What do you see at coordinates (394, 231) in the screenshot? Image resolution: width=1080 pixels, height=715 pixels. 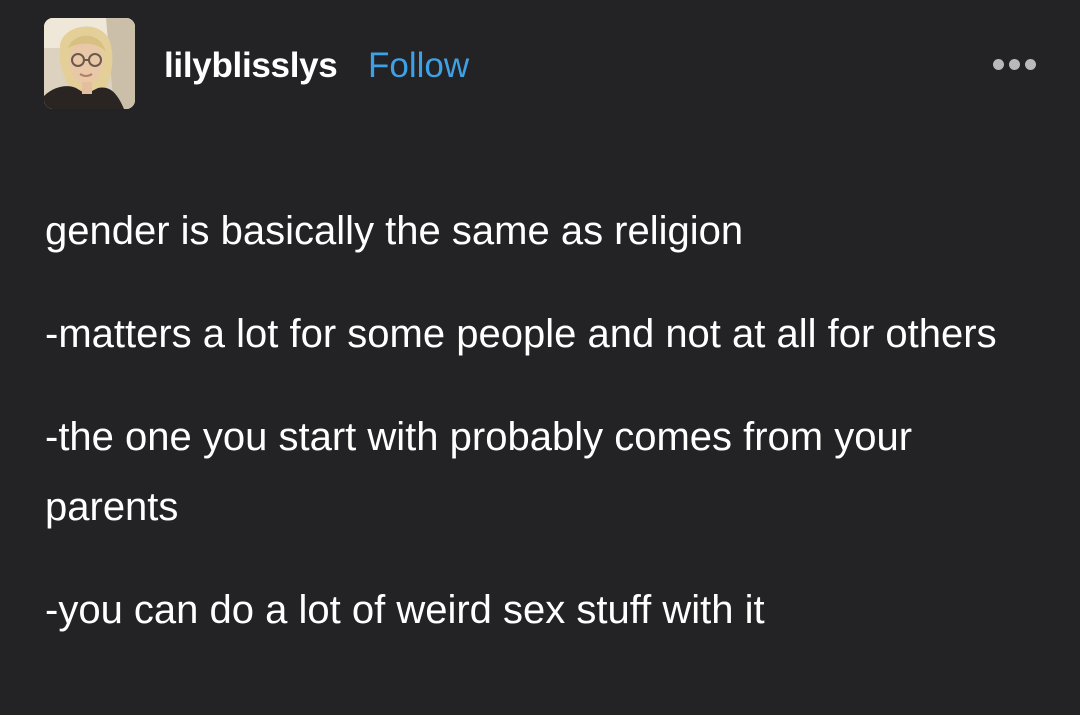 I see `post-paragraph: gender is basically the same as religion` at bounding box center [394, 231].